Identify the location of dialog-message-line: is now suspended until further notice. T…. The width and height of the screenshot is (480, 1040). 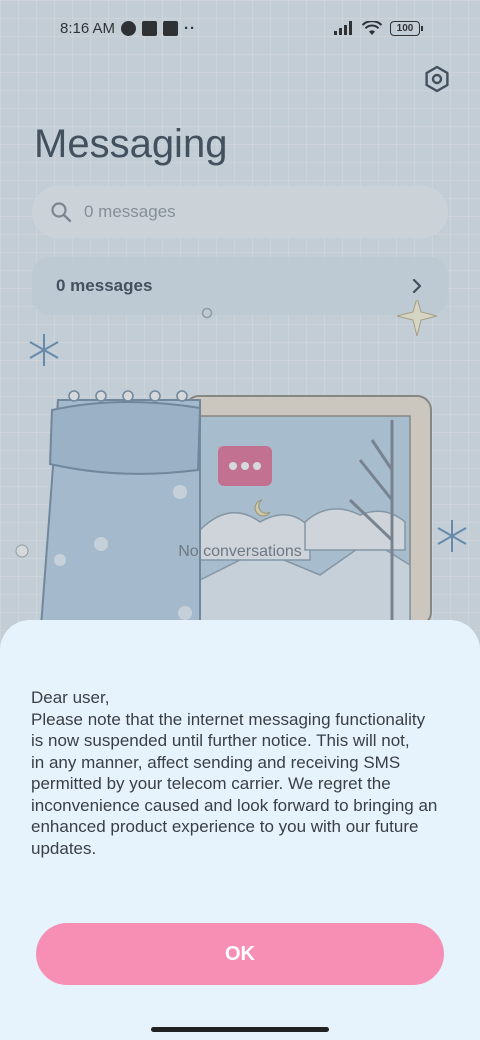
(220, 740).